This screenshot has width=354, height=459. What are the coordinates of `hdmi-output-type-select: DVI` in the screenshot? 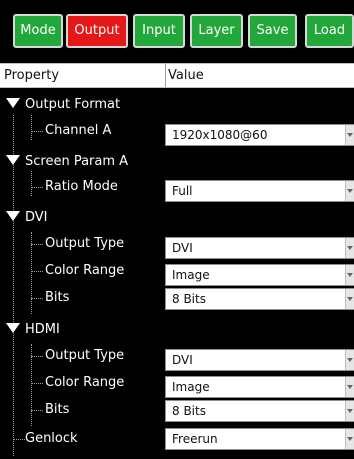 It's located at (259, 360).